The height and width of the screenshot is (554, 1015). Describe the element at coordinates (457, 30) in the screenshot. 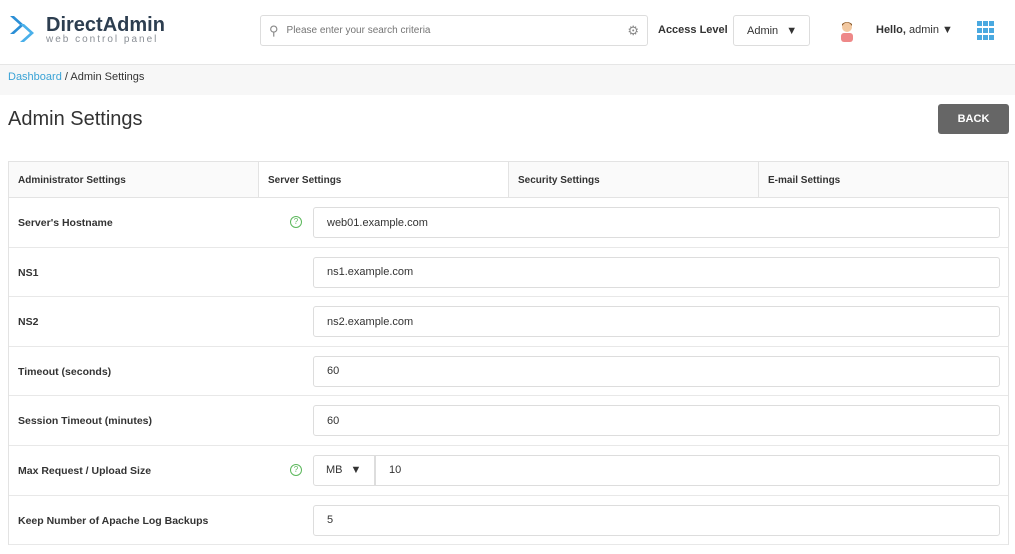

I see `search-input` at that location.